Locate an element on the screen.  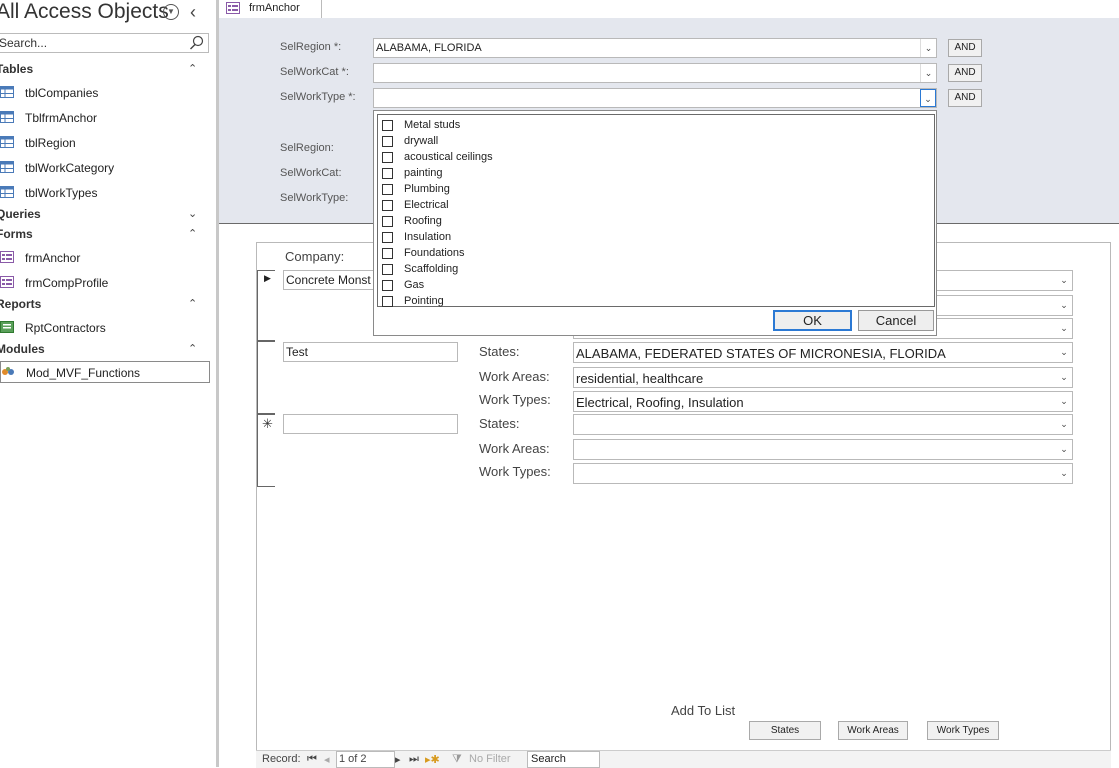
nav-item-table: tblRegion is located at coordinates (105, 143).